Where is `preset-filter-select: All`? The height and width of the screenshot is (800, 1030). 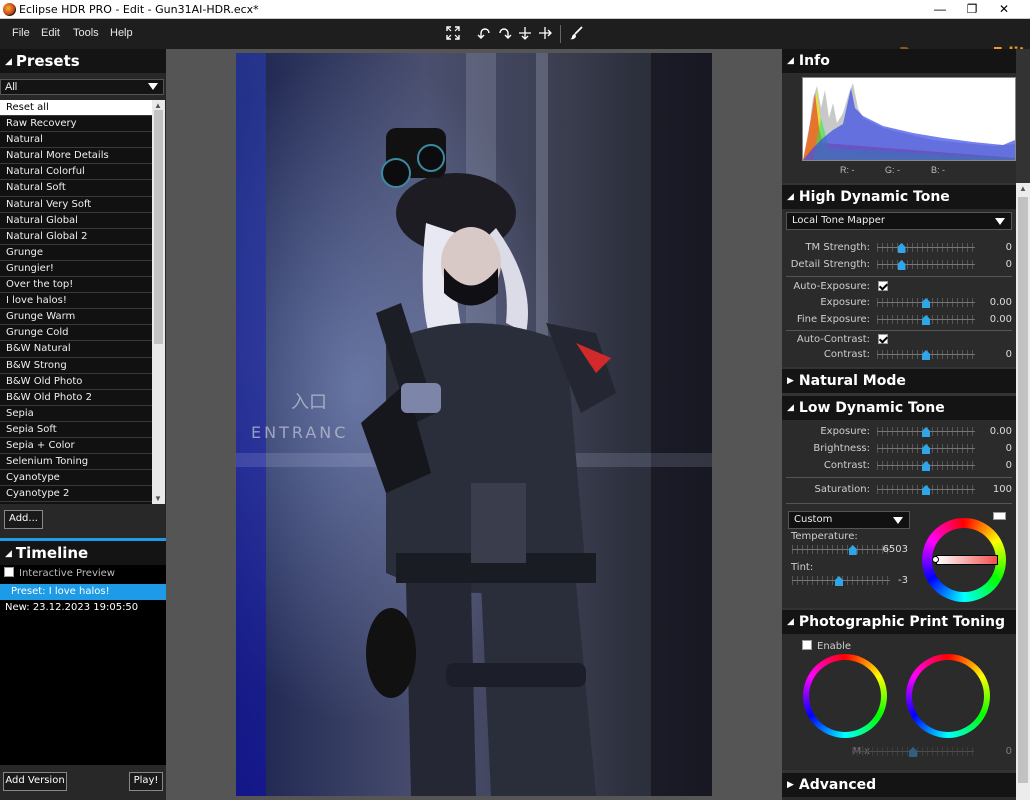 preset-filter-select: All is located at coordinates (82, 87).